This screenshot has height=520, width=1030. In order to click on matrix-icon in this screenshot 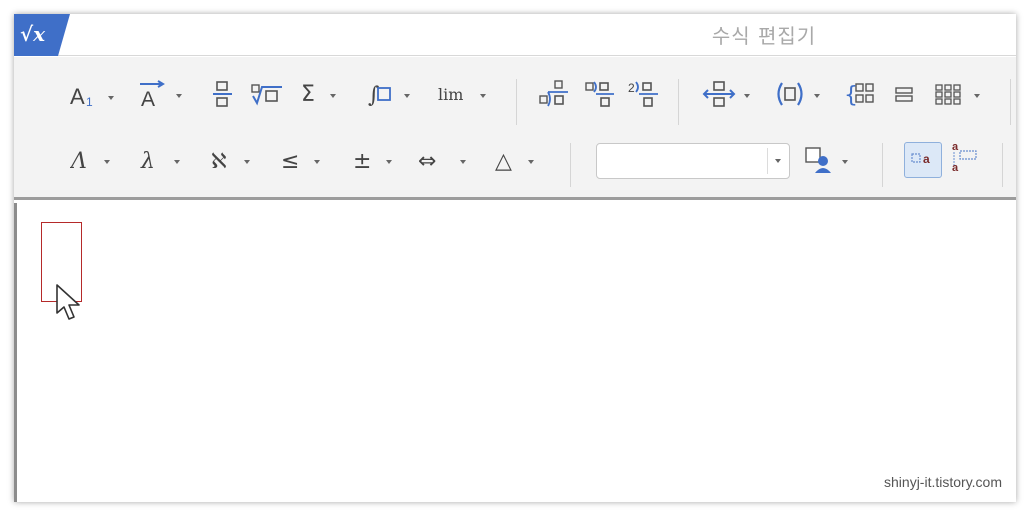, I will do `click(950, 96)`.